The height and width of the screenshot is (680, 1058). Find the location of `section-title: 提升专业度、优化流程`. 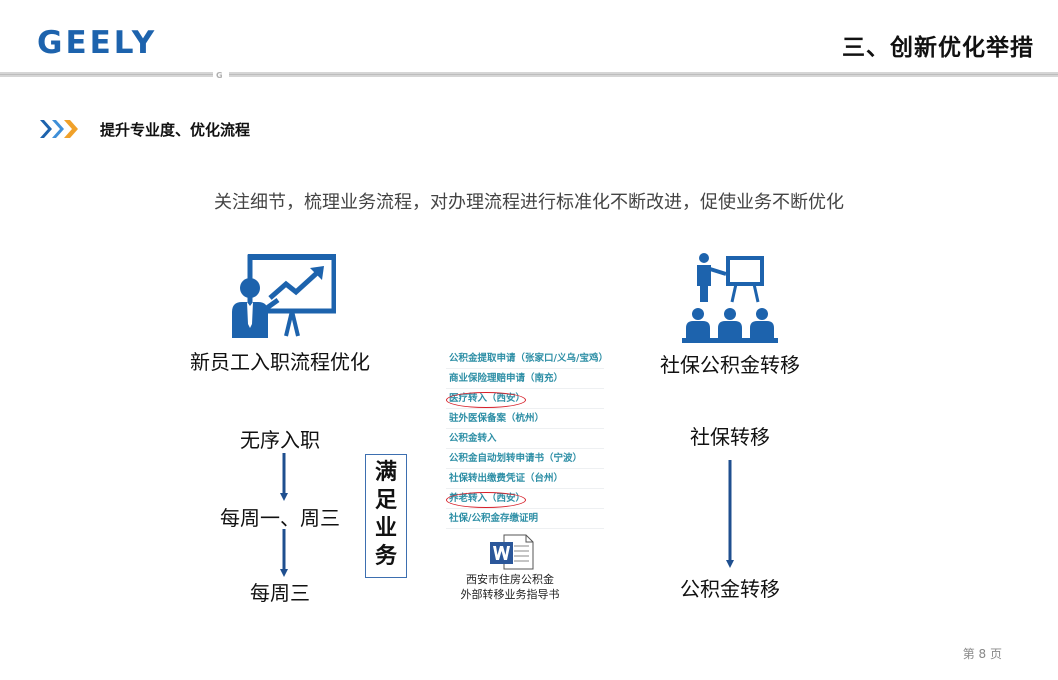

section-title: 提升专业度、优化流程 is located at coordinates (175, 130).